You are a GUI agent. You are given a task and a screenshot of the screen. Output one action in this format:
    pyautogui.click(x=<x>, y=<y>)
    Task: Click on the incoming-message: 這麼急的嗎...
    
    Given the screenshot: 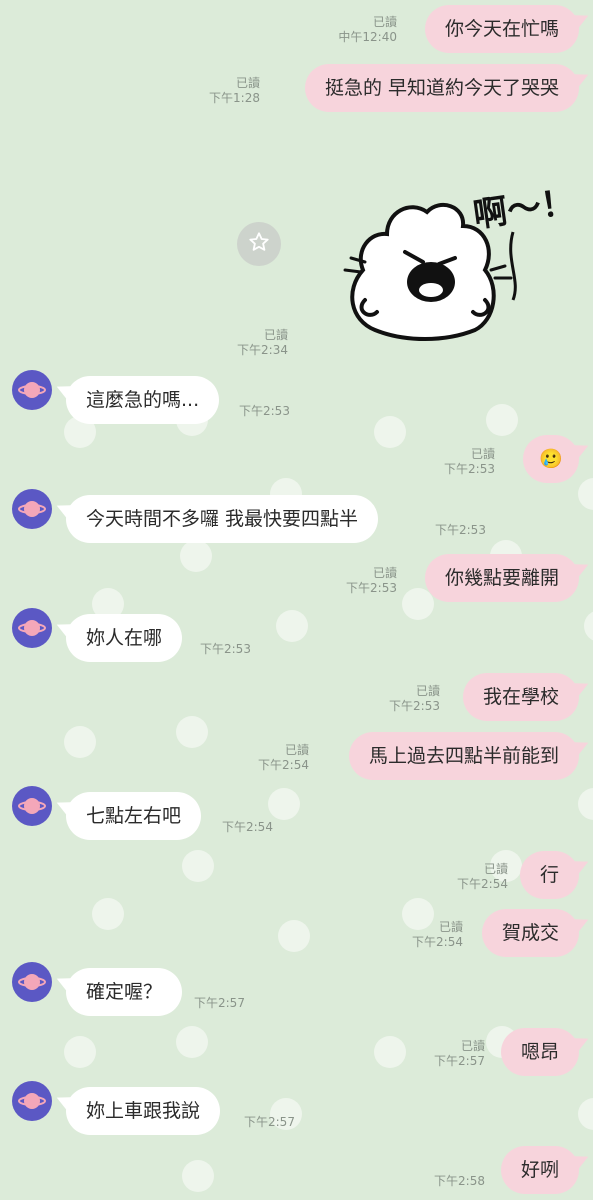 What is the action you would take?
    pyautogui.click(x=143, y=400)
    